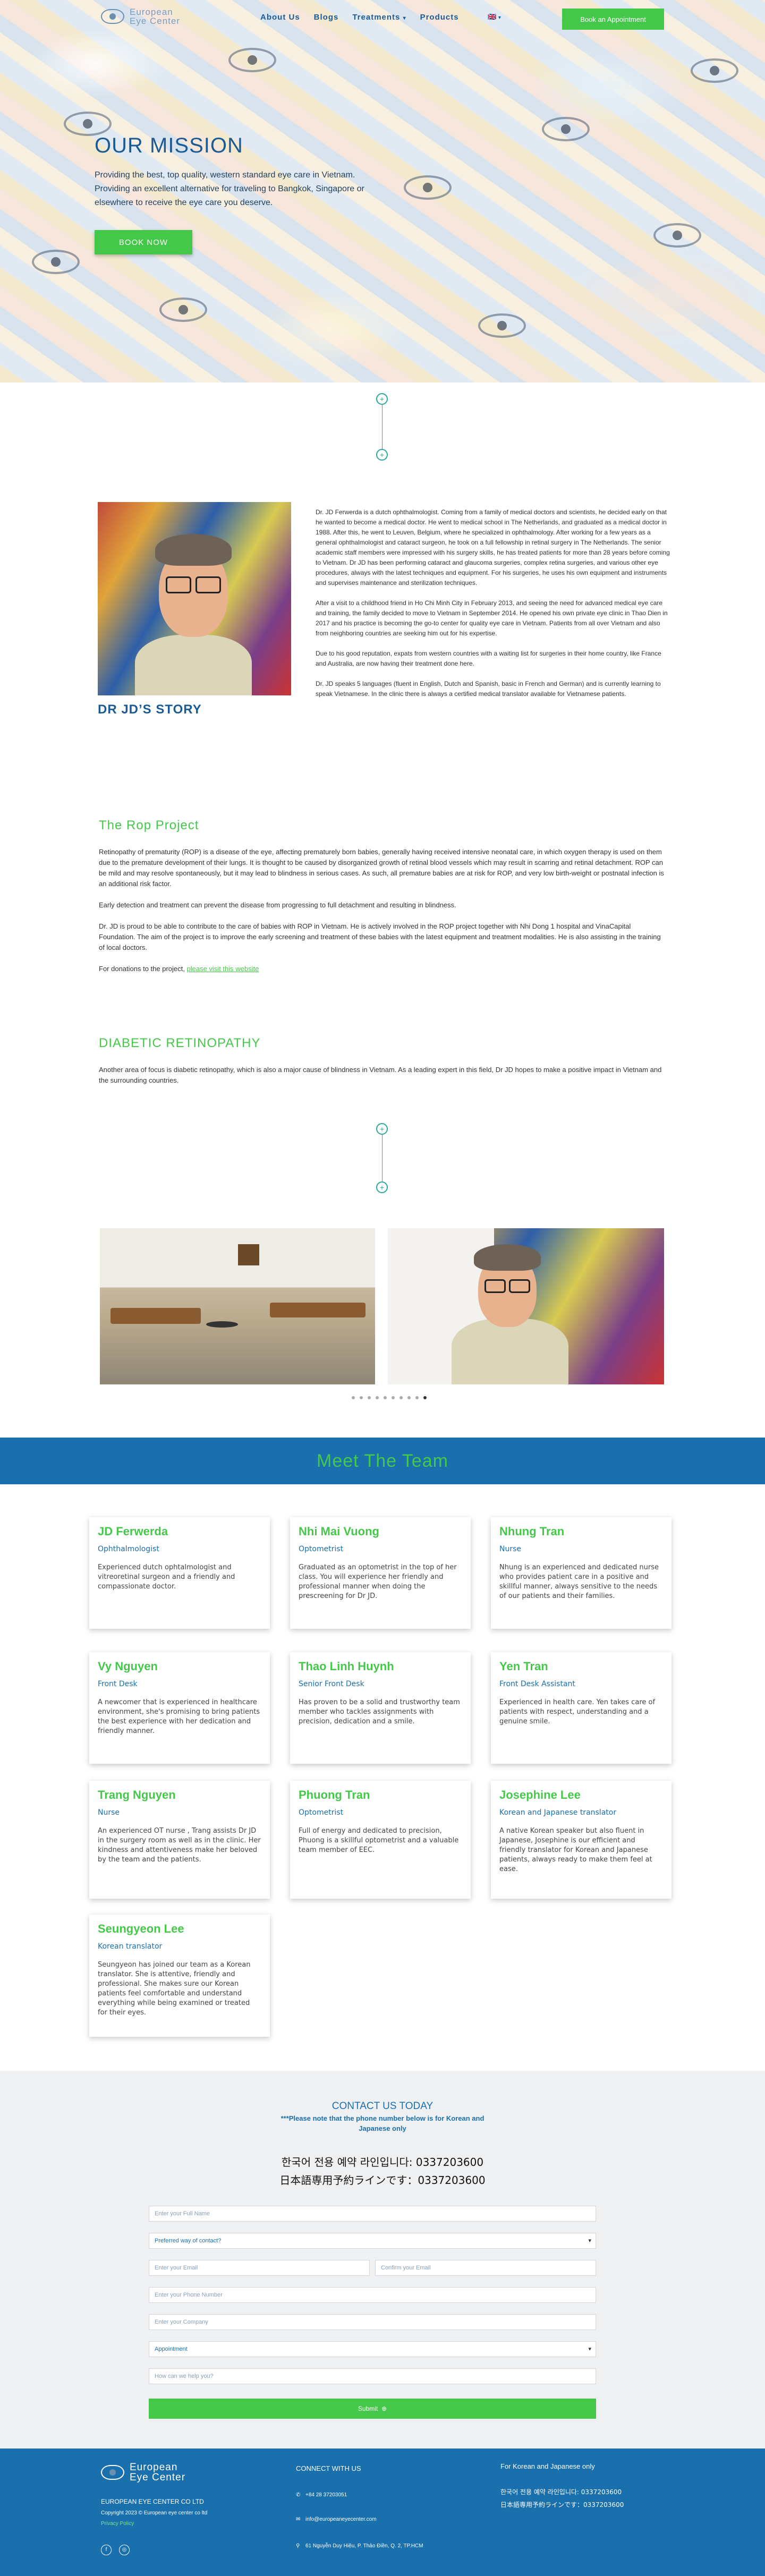  Describe the element at coordinates (372, 2241) in the screenshot. I see `contact-method-select: Preferred way of contact?` at that location.